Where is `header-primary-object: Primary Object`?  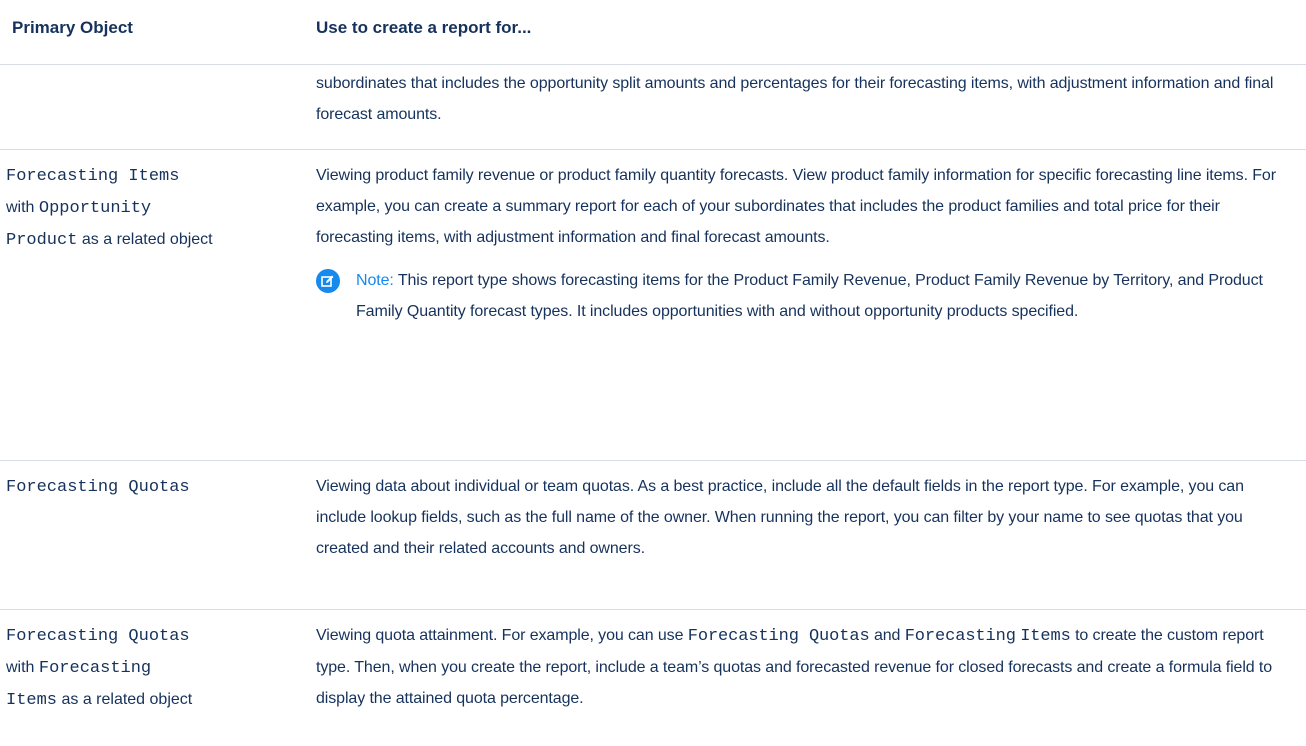
header-primary-object: Primary Object is located at coordinates (72, 27).